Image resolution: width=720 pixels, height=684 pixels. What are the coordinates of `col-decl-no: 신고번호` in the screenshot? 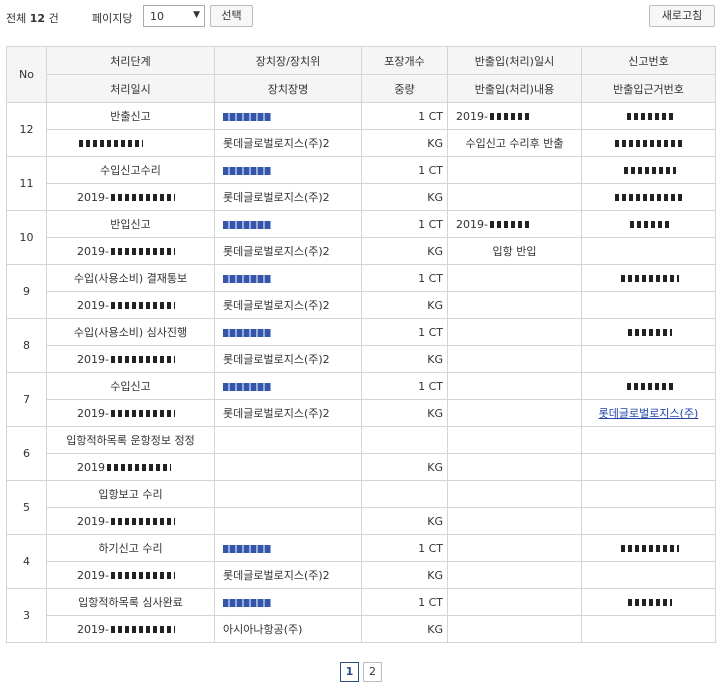 It's located at (648, 60).